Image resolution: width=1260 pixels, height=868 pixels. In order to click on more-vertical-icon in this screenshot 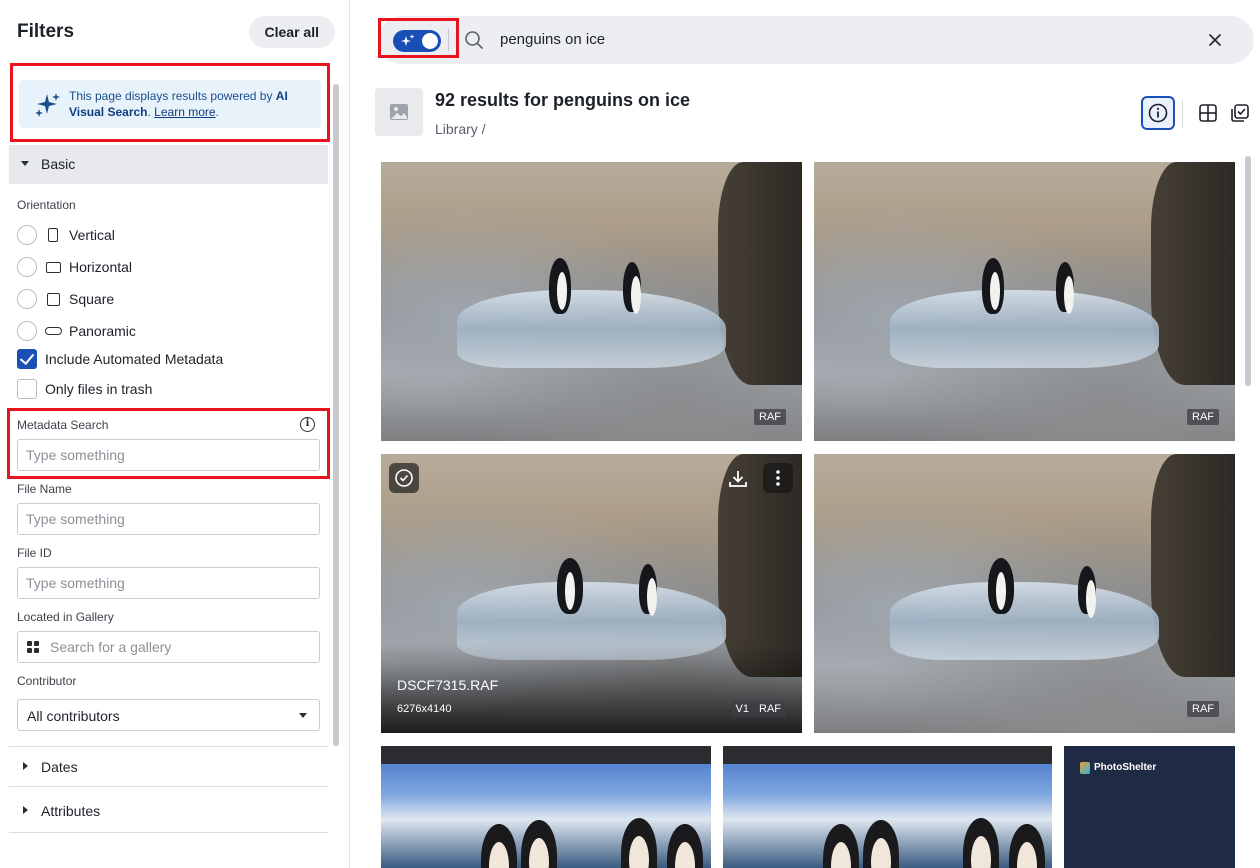, I will do `click(778, 478)`.